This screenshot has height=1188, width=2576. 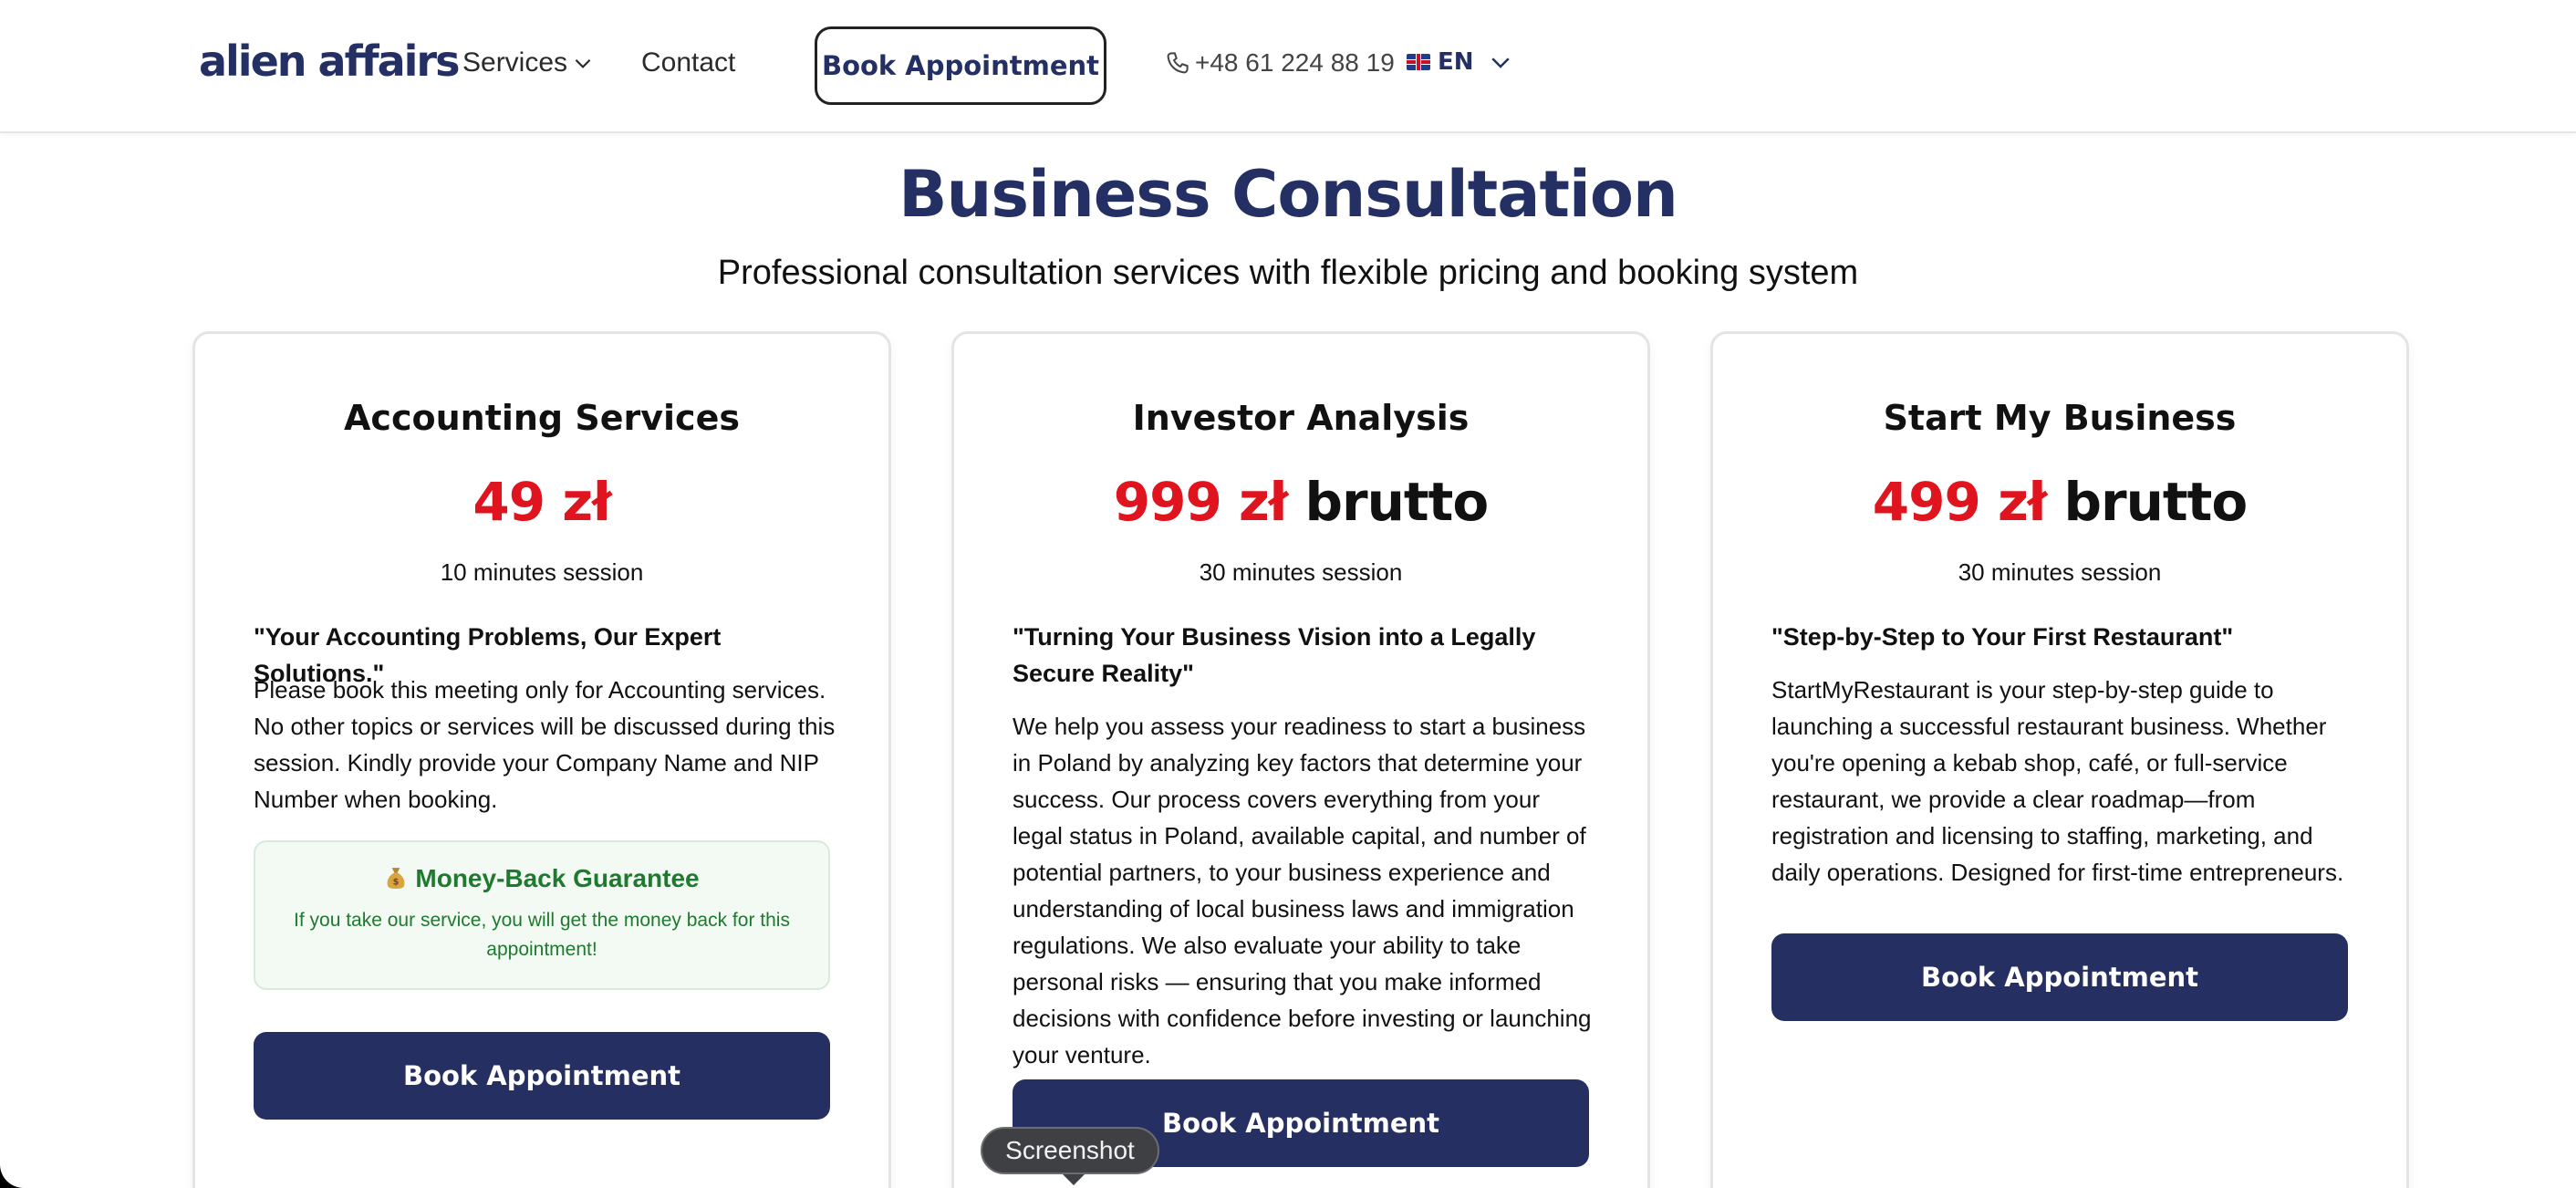 I want to click on guarantee-title: Money-Back Guarantee, so click(x=557, y=878).